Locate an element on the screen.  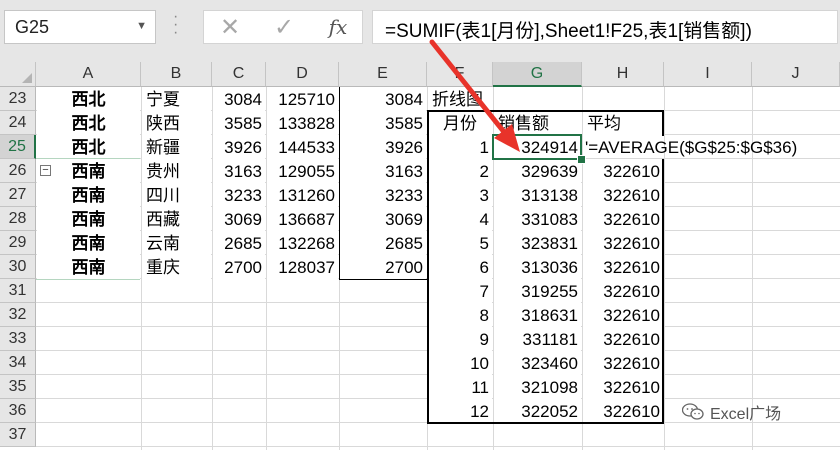
watermark: Excel广场 is located at coordinates (731, 412).